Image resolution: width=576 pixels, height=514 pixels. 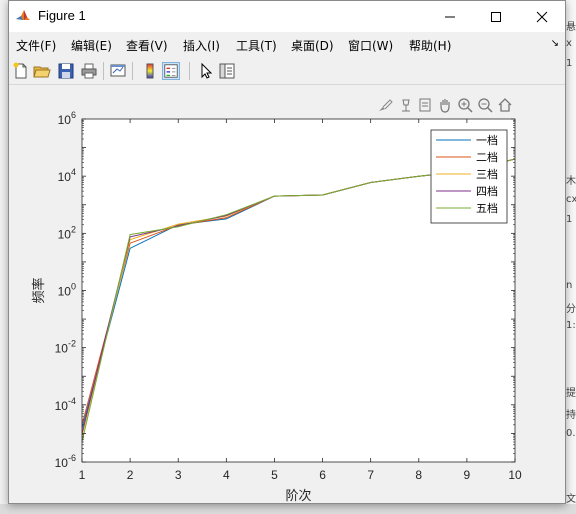 I want to click on bg-text: 文, so click(x=571, y=499).